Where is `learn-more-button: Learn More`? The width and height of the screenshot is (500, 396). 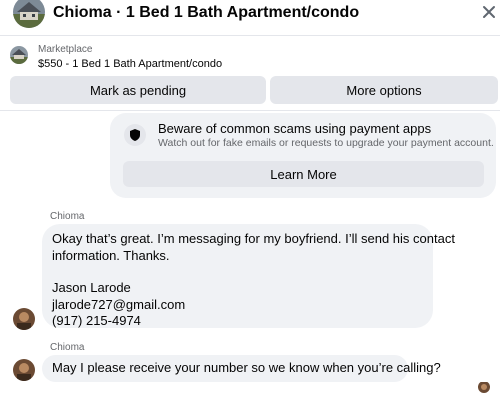 learn-more-button: Learn More is located at coordinates (303, 174).